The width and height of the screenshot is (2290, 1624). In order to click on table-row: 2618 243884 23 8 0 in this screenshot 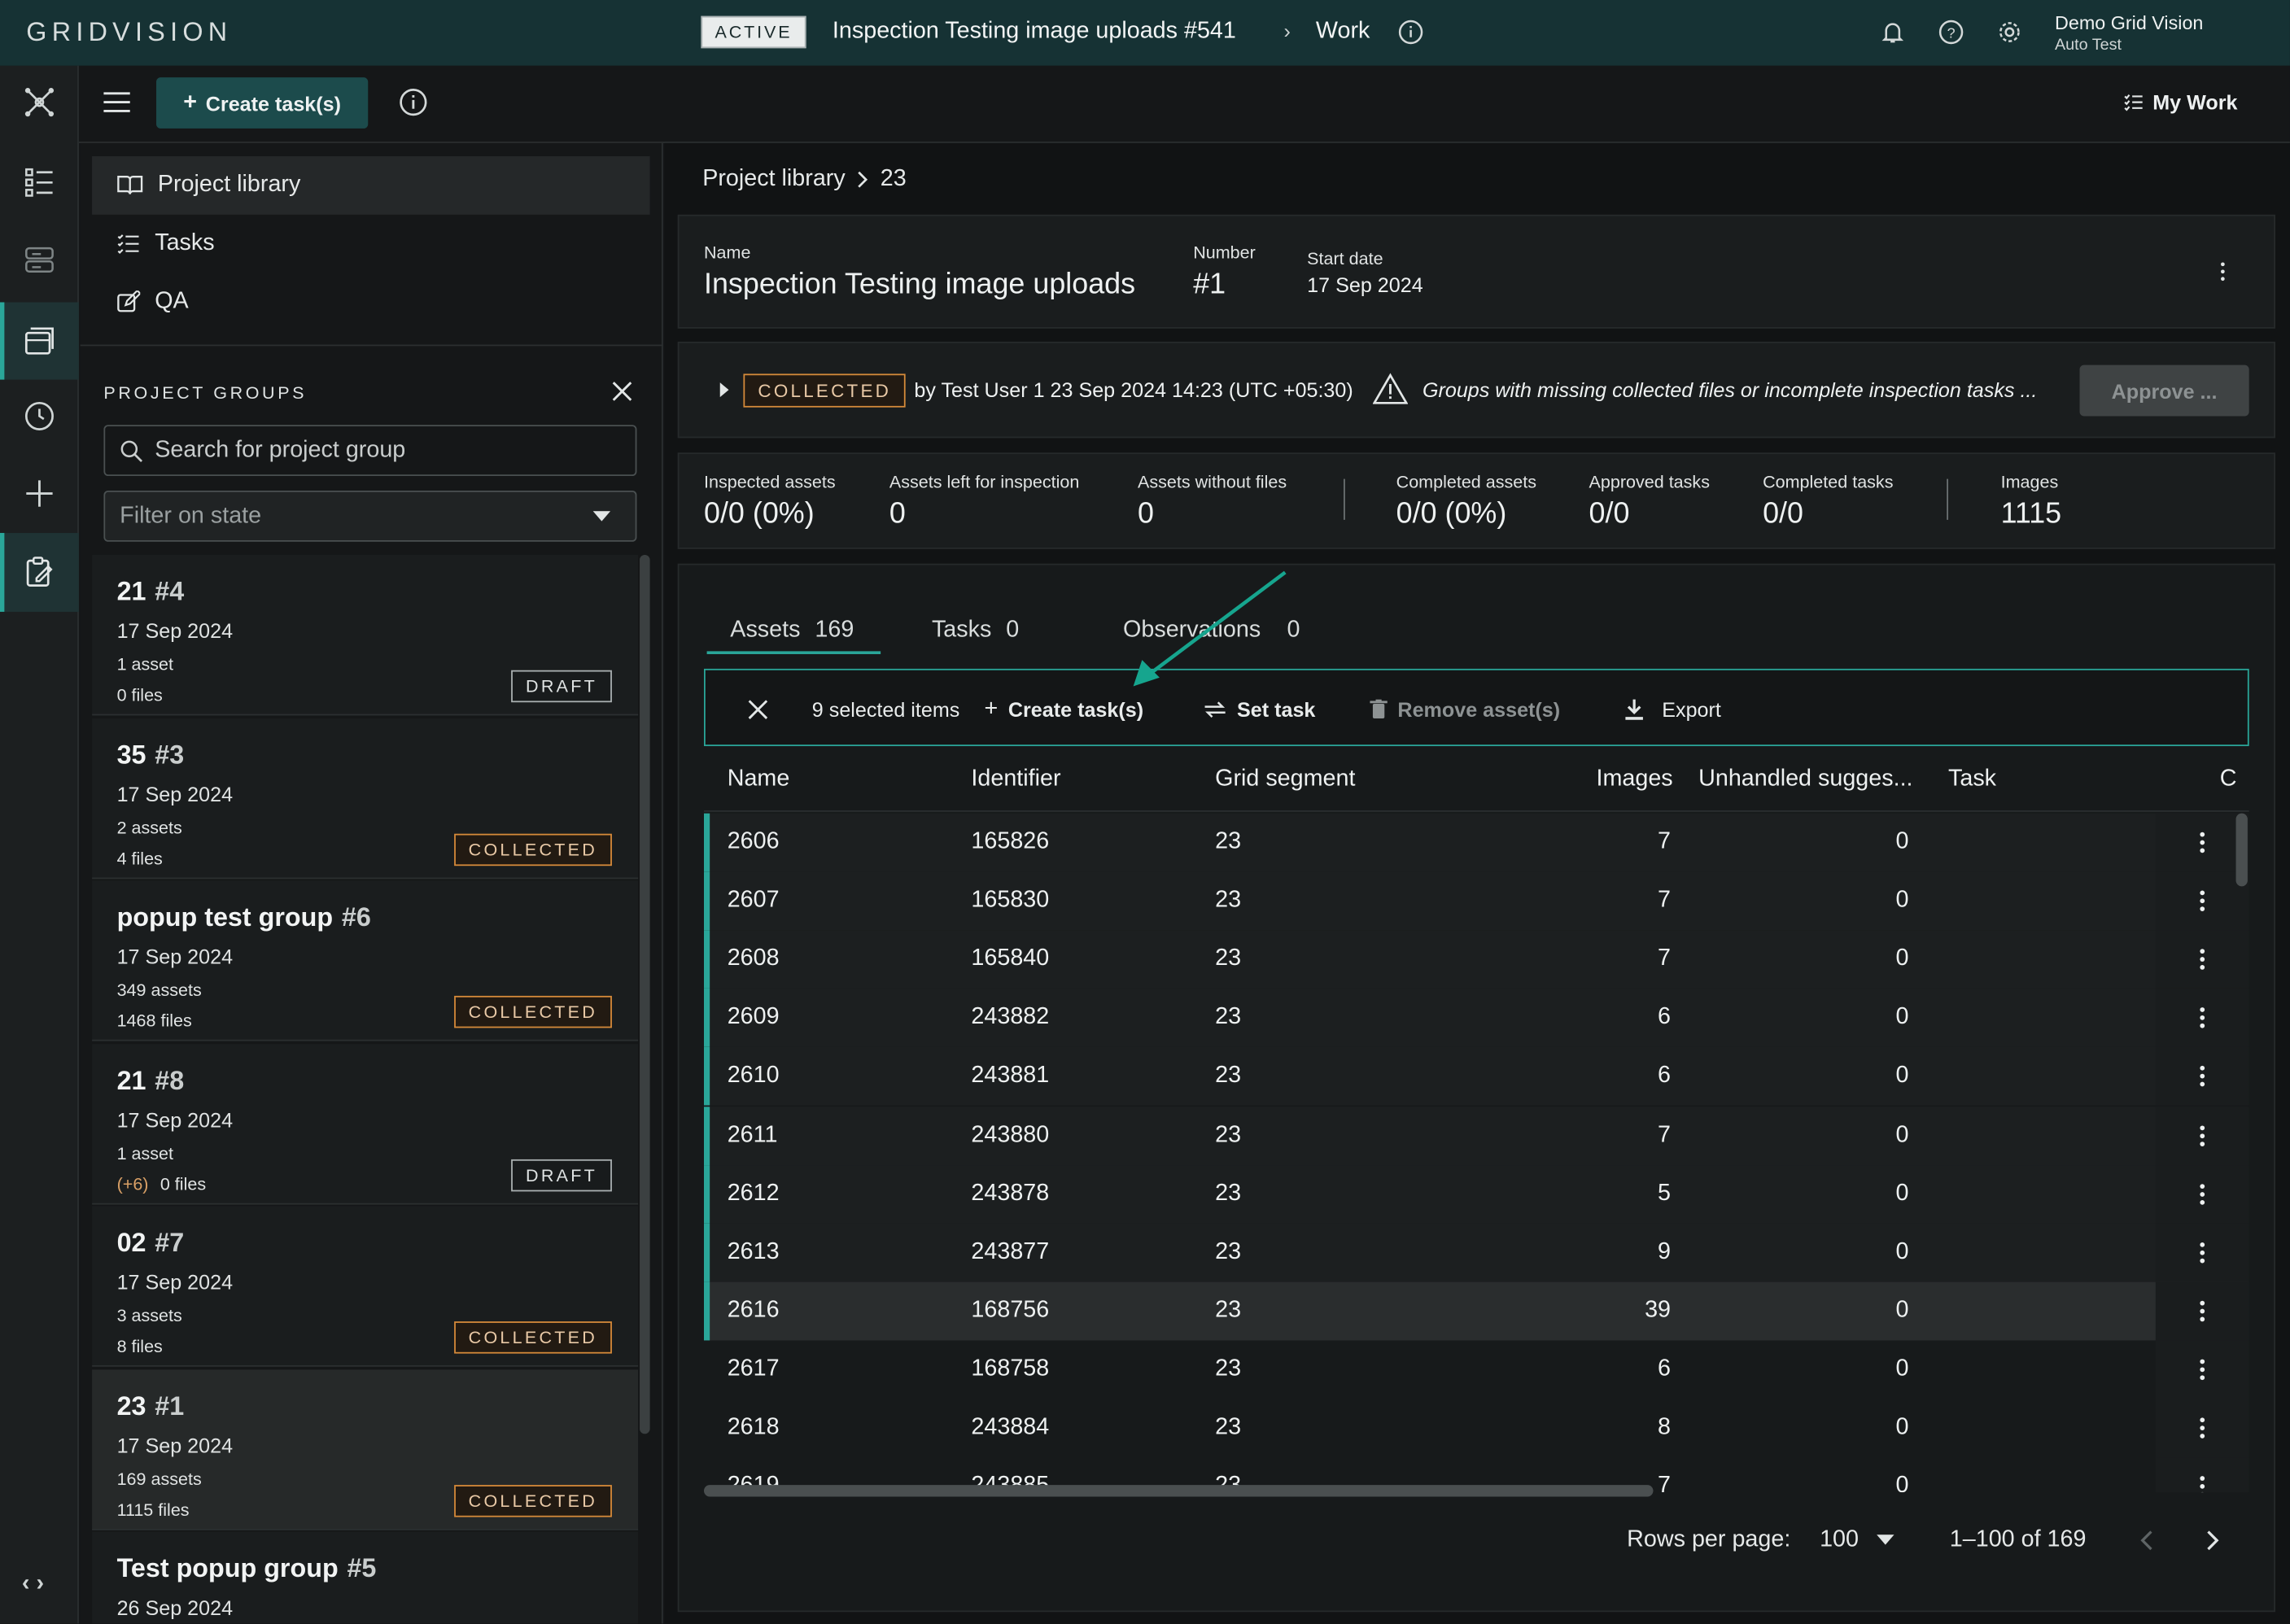, I will do `click(1476, 1429)`.